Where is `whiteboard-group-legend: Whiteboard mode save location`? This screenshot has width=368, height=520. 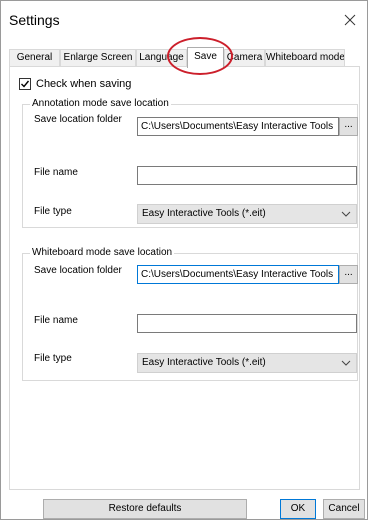
whiteboard-group-legend: Whiteboard mode save location is located at coordinates (102, 252).